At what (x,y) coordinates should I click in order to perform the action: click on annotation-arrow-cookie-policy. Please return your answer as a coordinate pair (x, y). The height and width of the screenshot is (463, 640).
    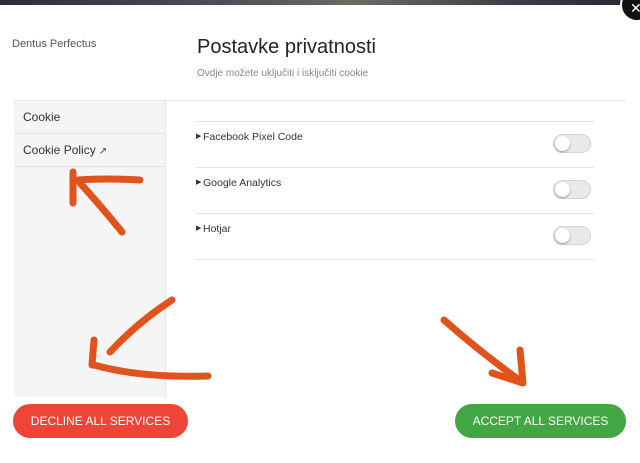
    Looking at the image, I should click on (106, 202).